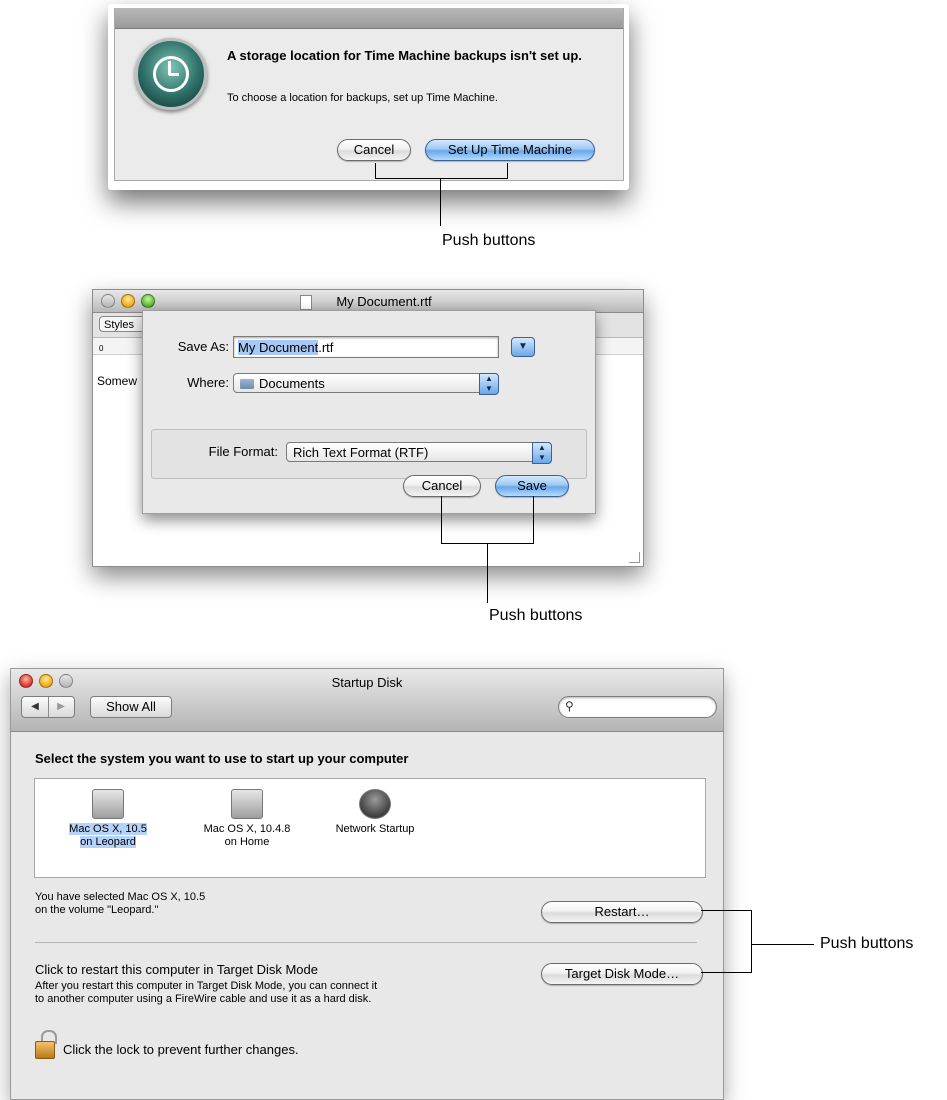 Image resolution: width=947 pixels, height=1100 pixels. I want to click on window-title: Startup Disk, so click(367, 682).